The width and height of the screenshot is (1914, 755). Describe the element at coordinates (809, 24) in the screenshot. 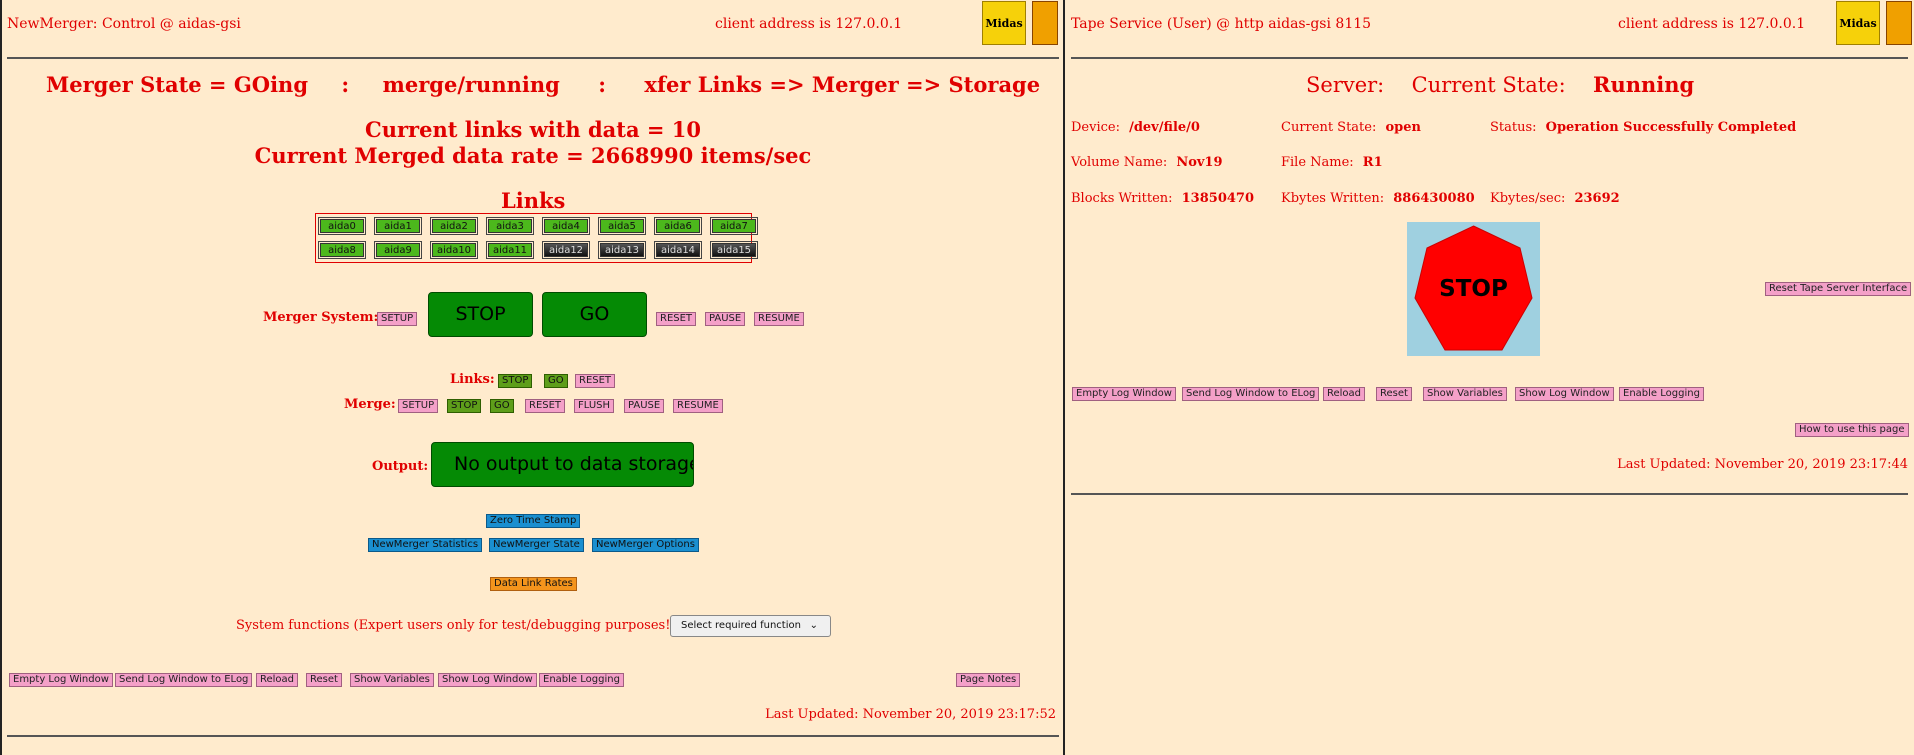

I see `merger-client-address: client address is 127.0.0.1` at that location.